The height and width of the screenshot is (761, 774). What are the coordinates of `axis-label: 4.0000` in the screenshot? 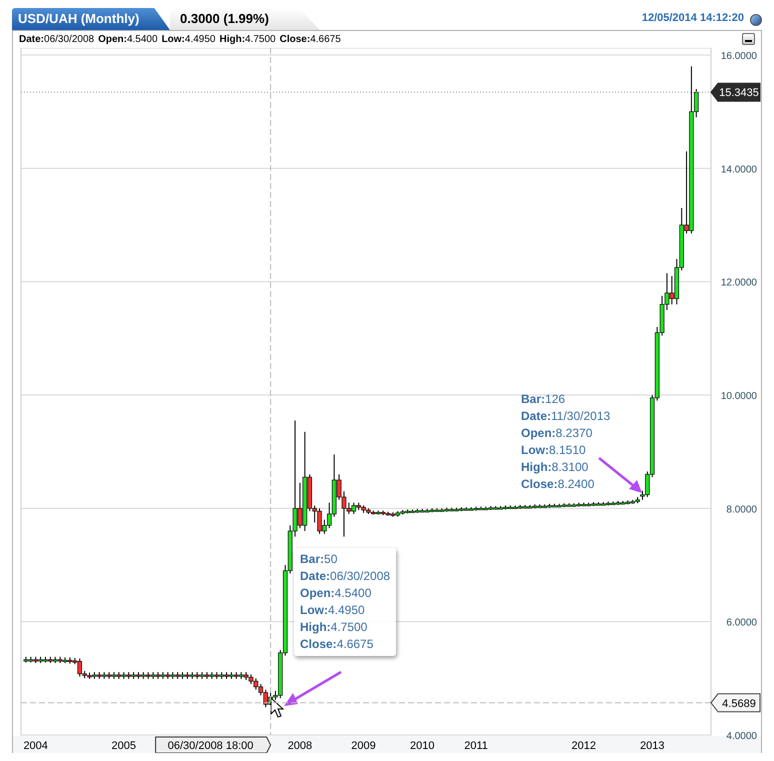 It's located at (741, 736).